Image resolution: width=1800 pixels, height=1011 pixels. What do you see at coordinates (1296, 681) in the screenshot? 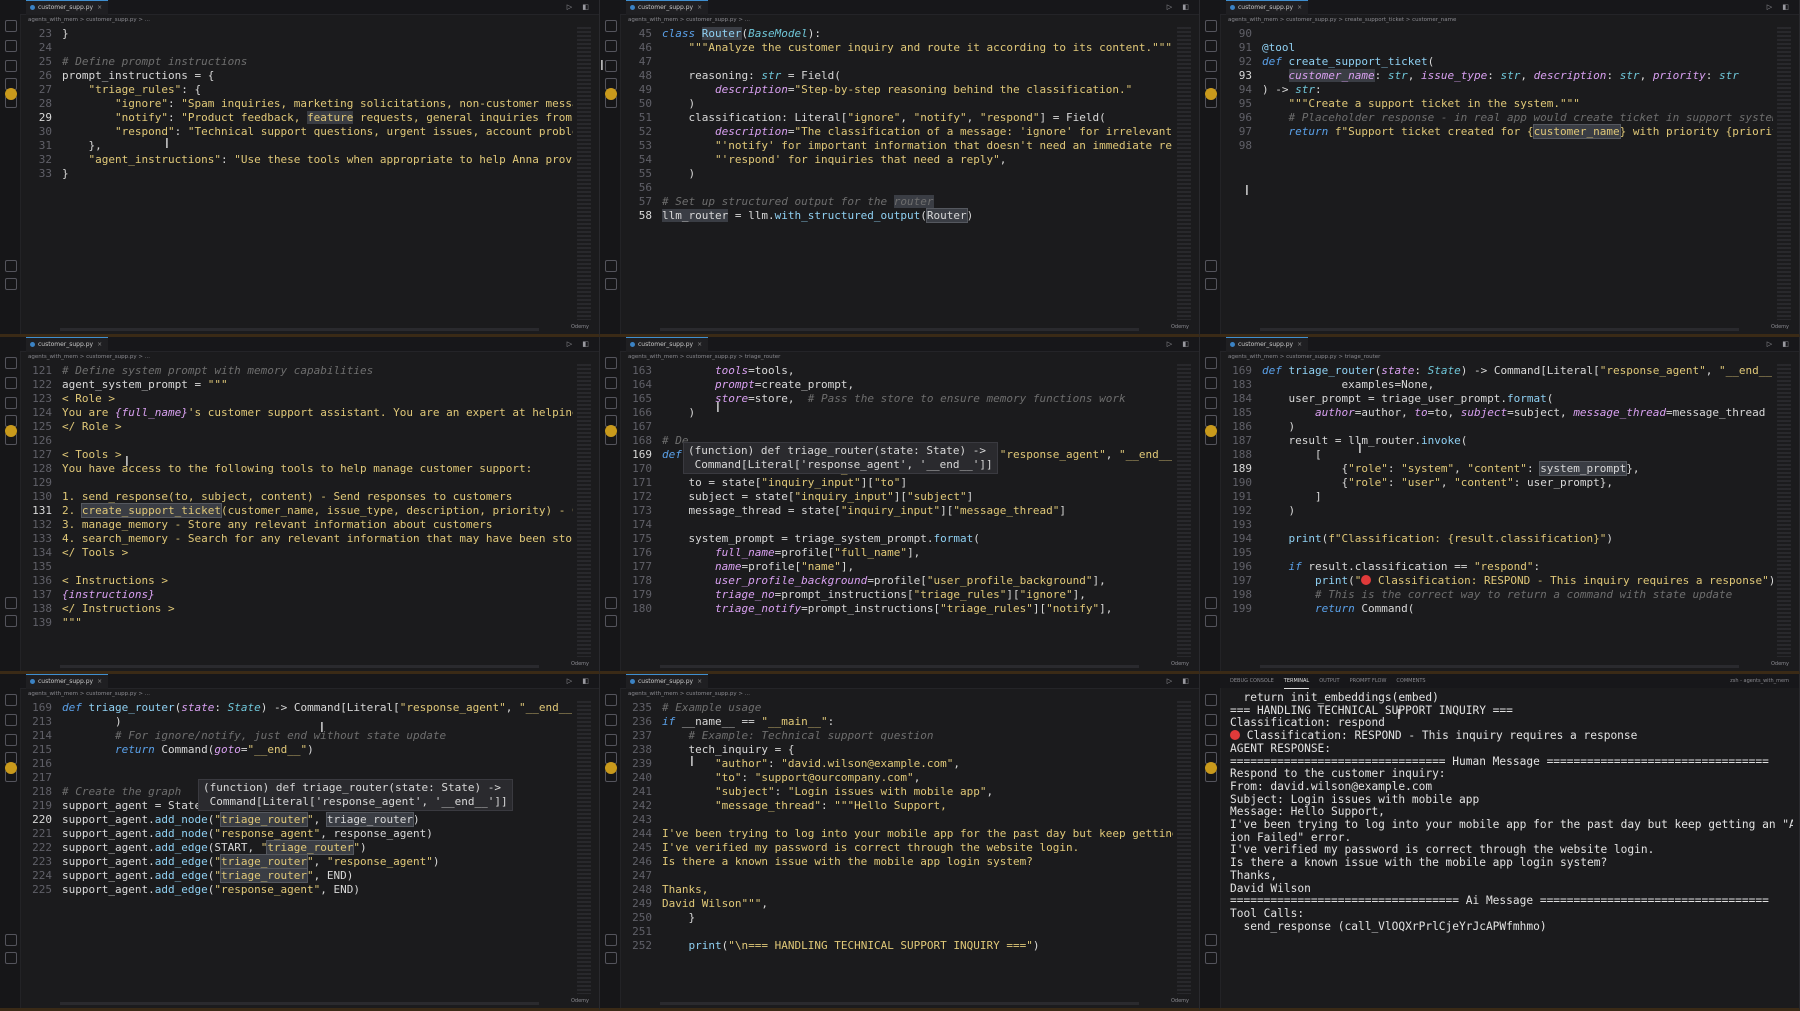
I see `panel-tab-terminal: TERMINAL` at bounding box center [1296, 681].